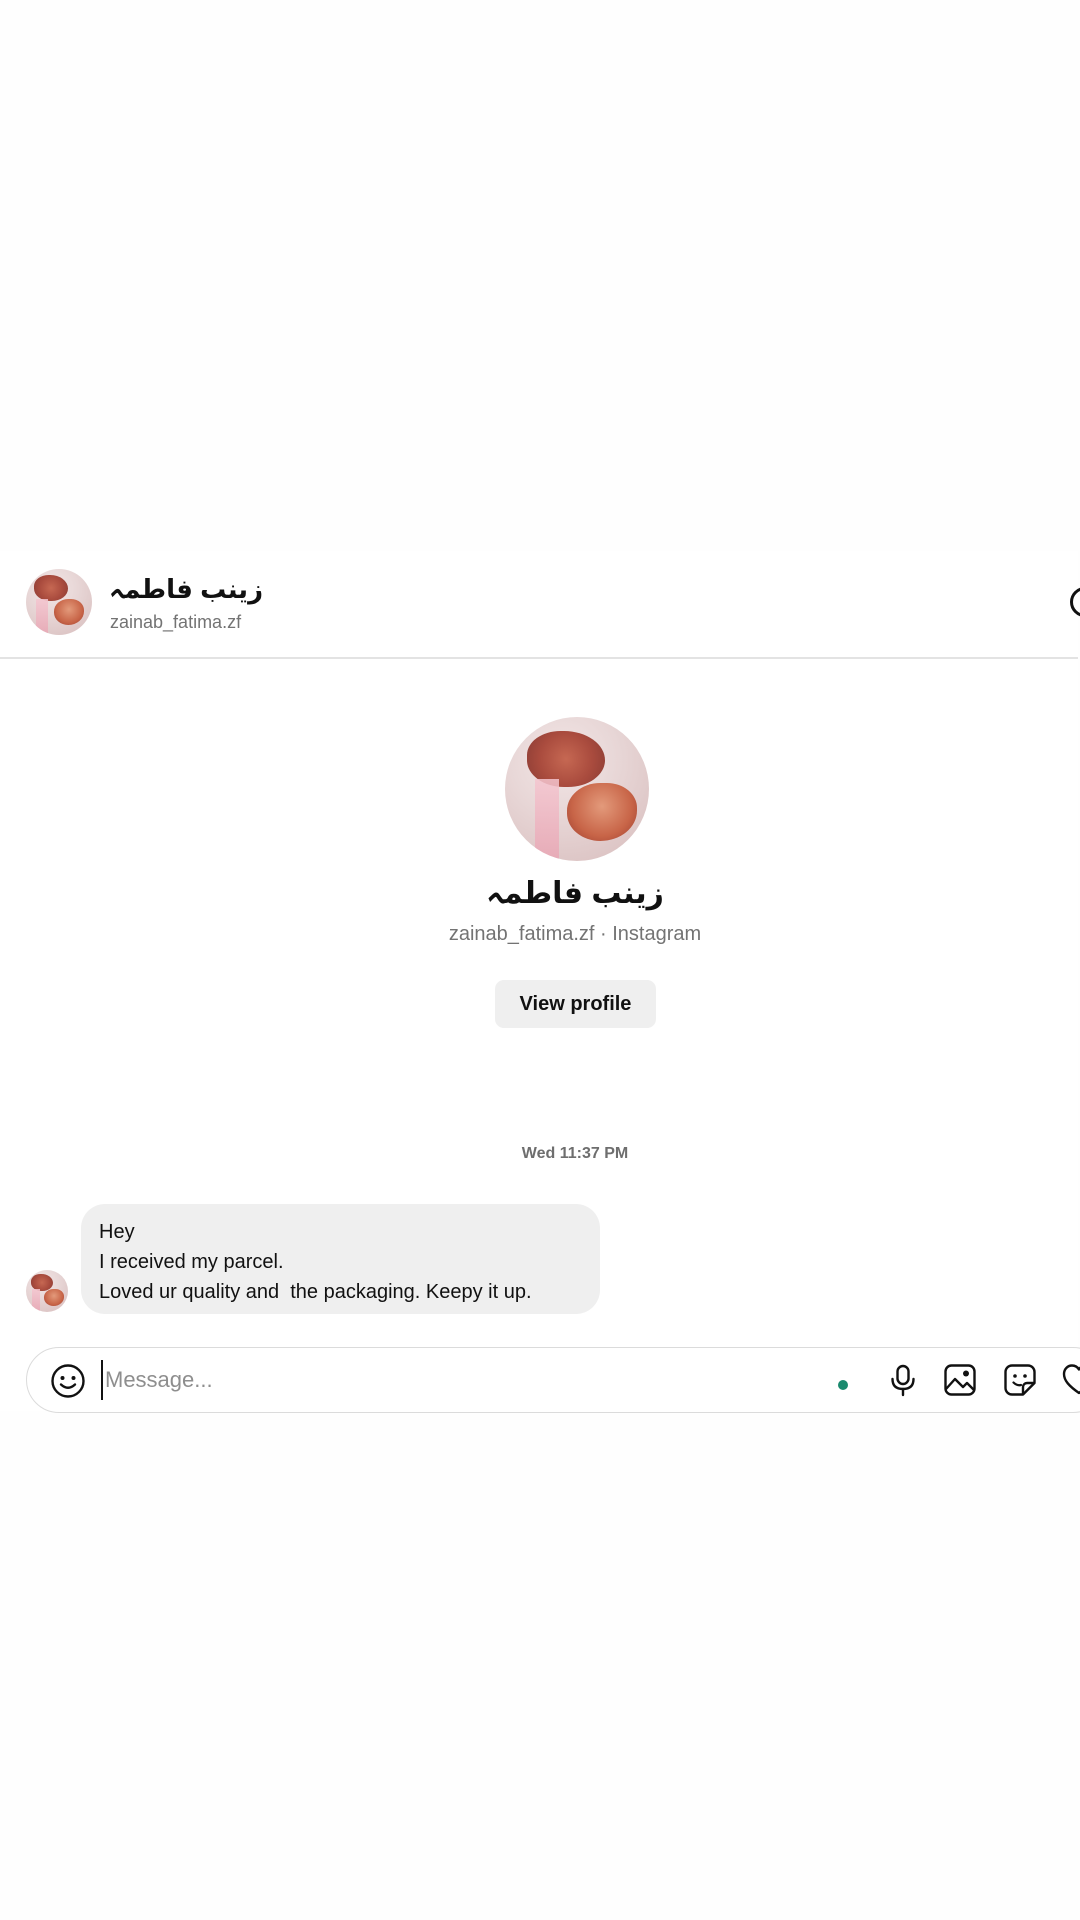 This screenshot has width=1080, height=1920. Describe the element at coordinates (575, 893) in the screenshot. I see `profile-name: زينب فاطمہ` at that location.